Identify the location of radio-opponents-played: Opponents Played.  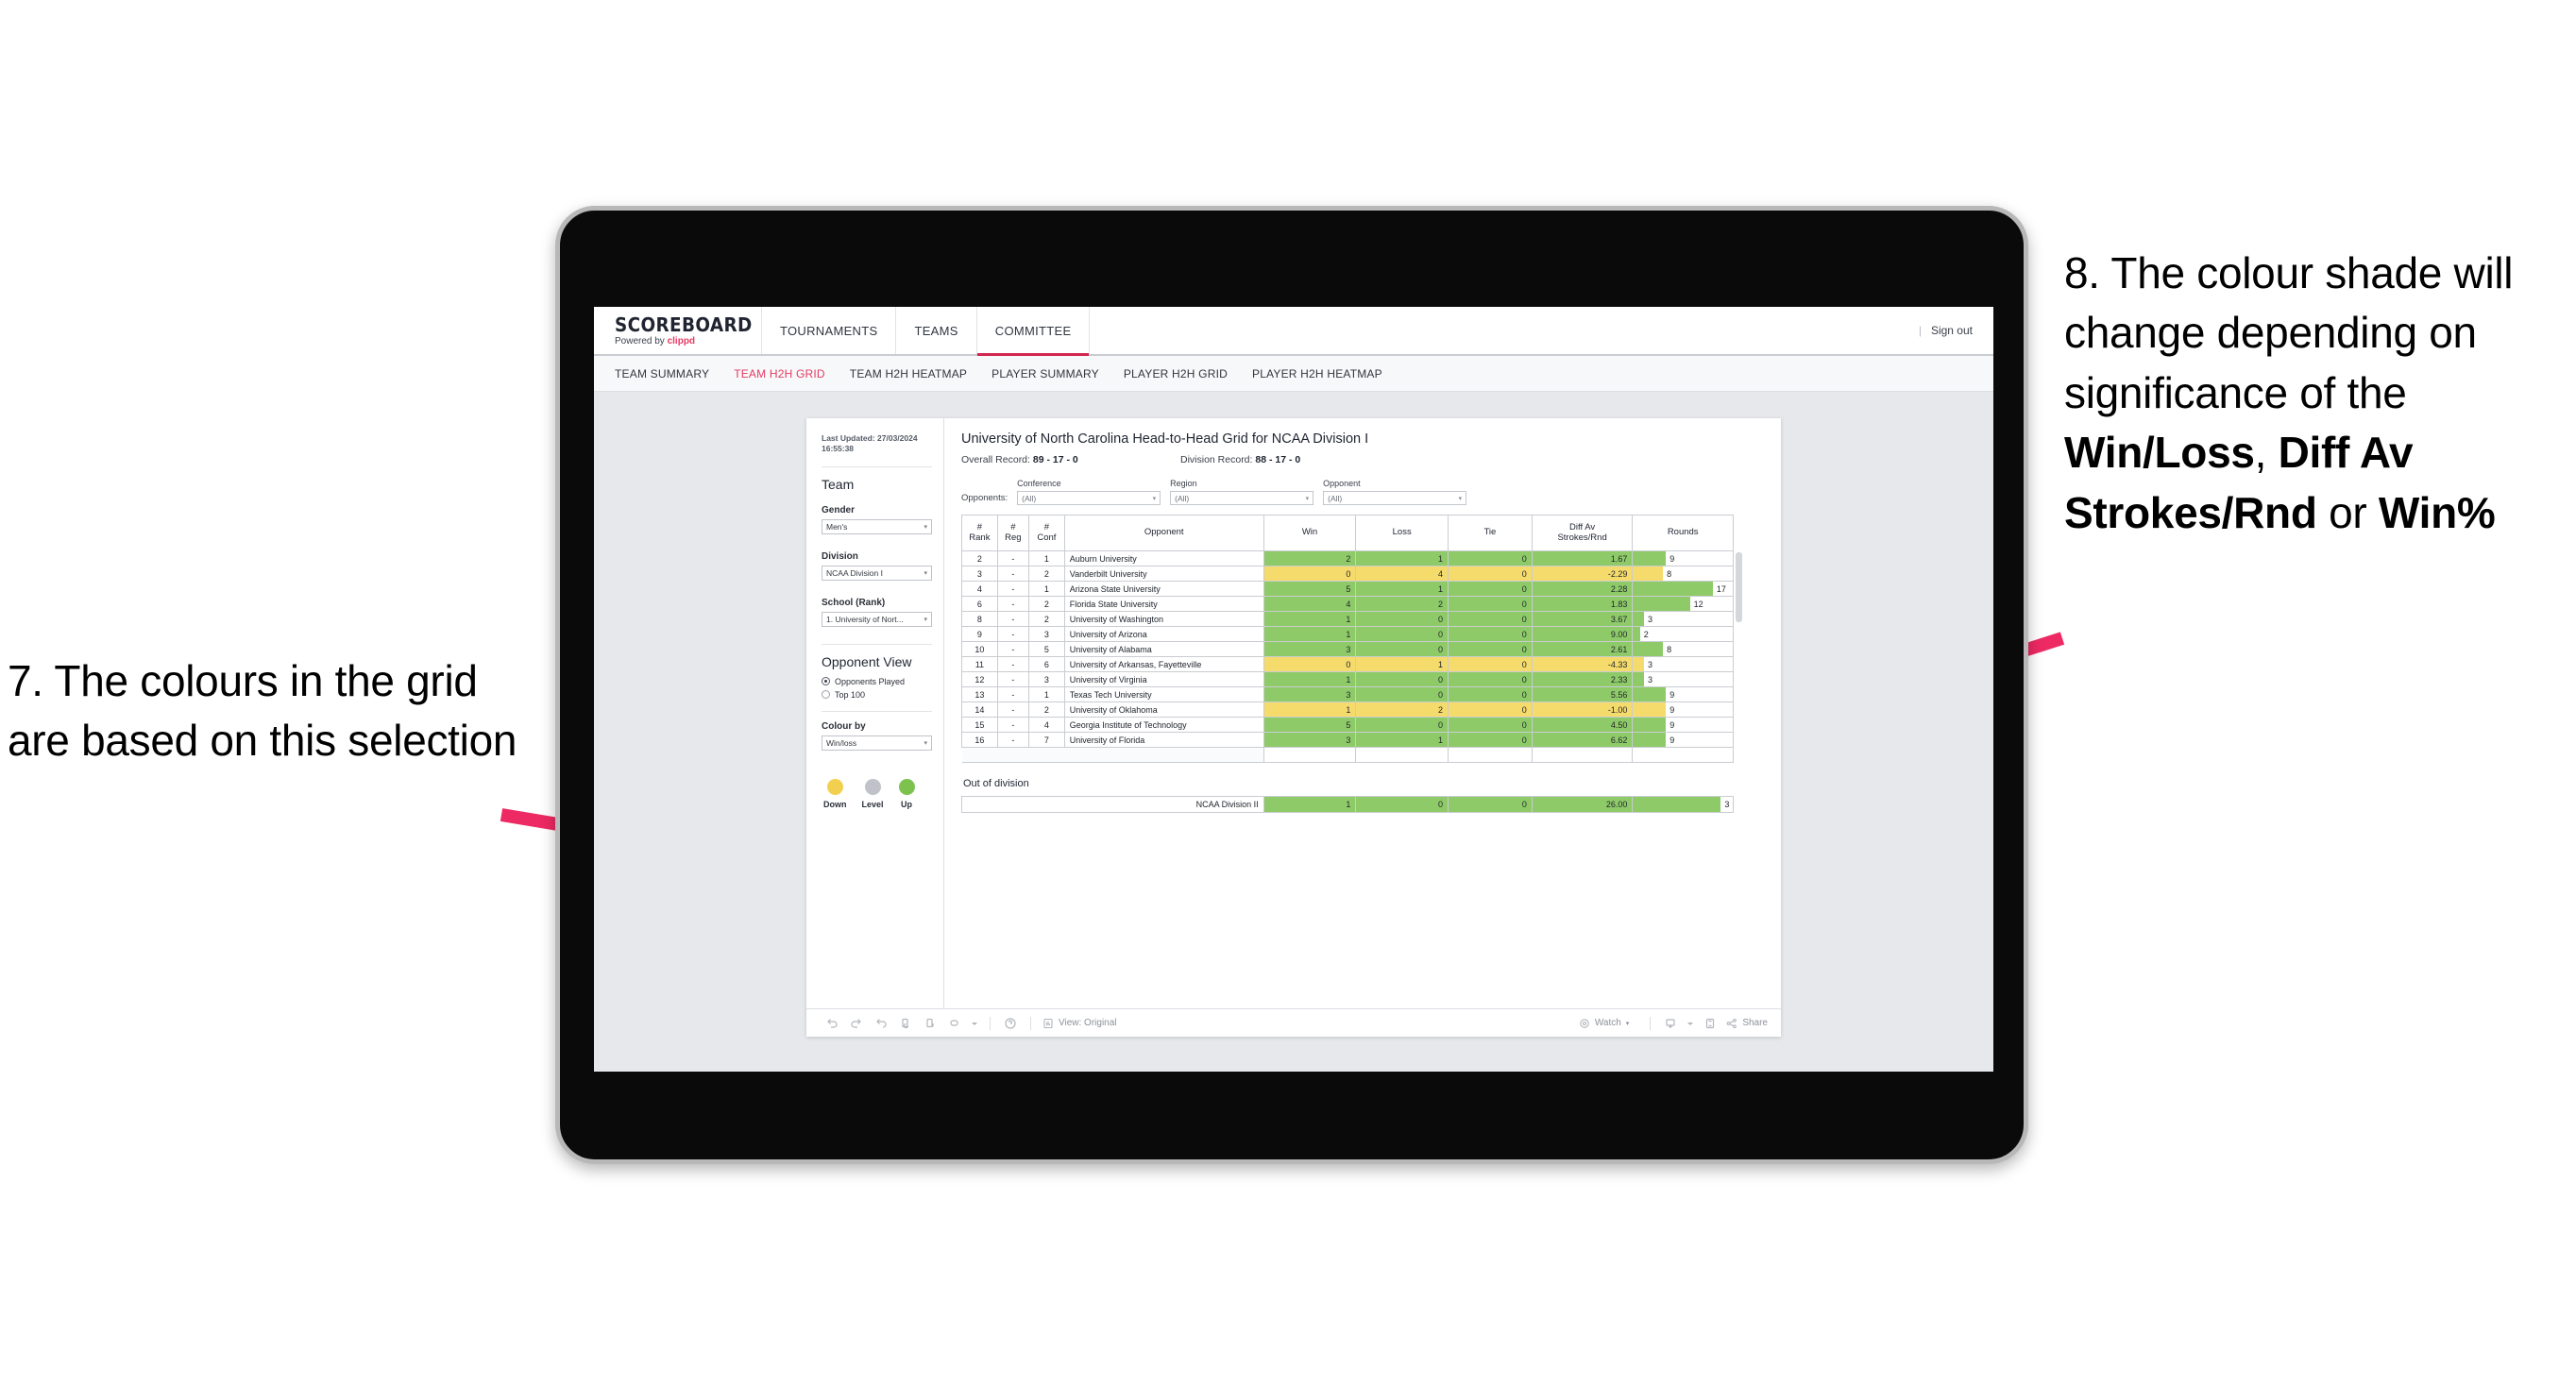
(877, 682).